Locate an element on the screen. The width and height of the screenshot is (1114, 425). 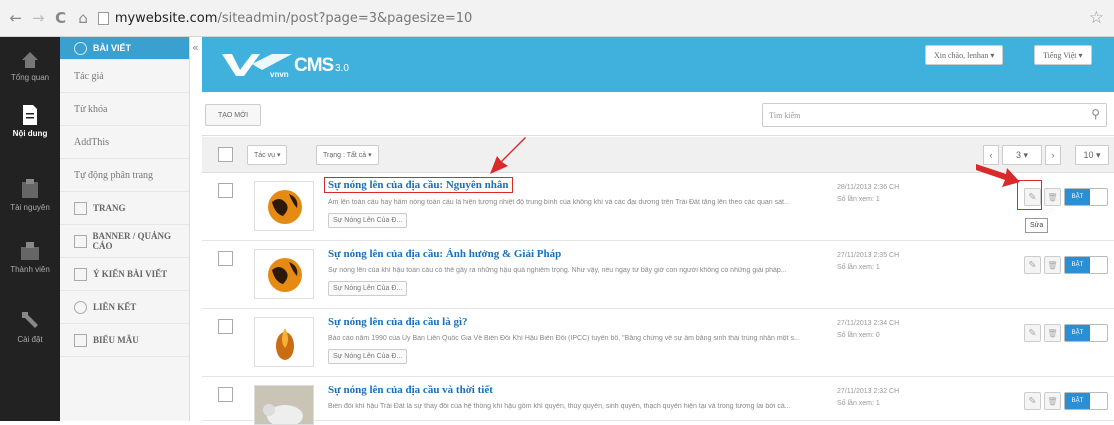
document-icon is located at coordinates (30, 115).